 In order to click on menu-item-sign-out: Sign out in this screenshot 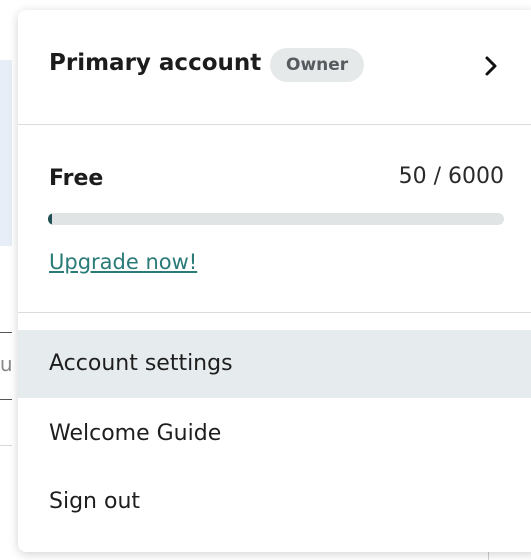, I will do `click(274, 502)`.